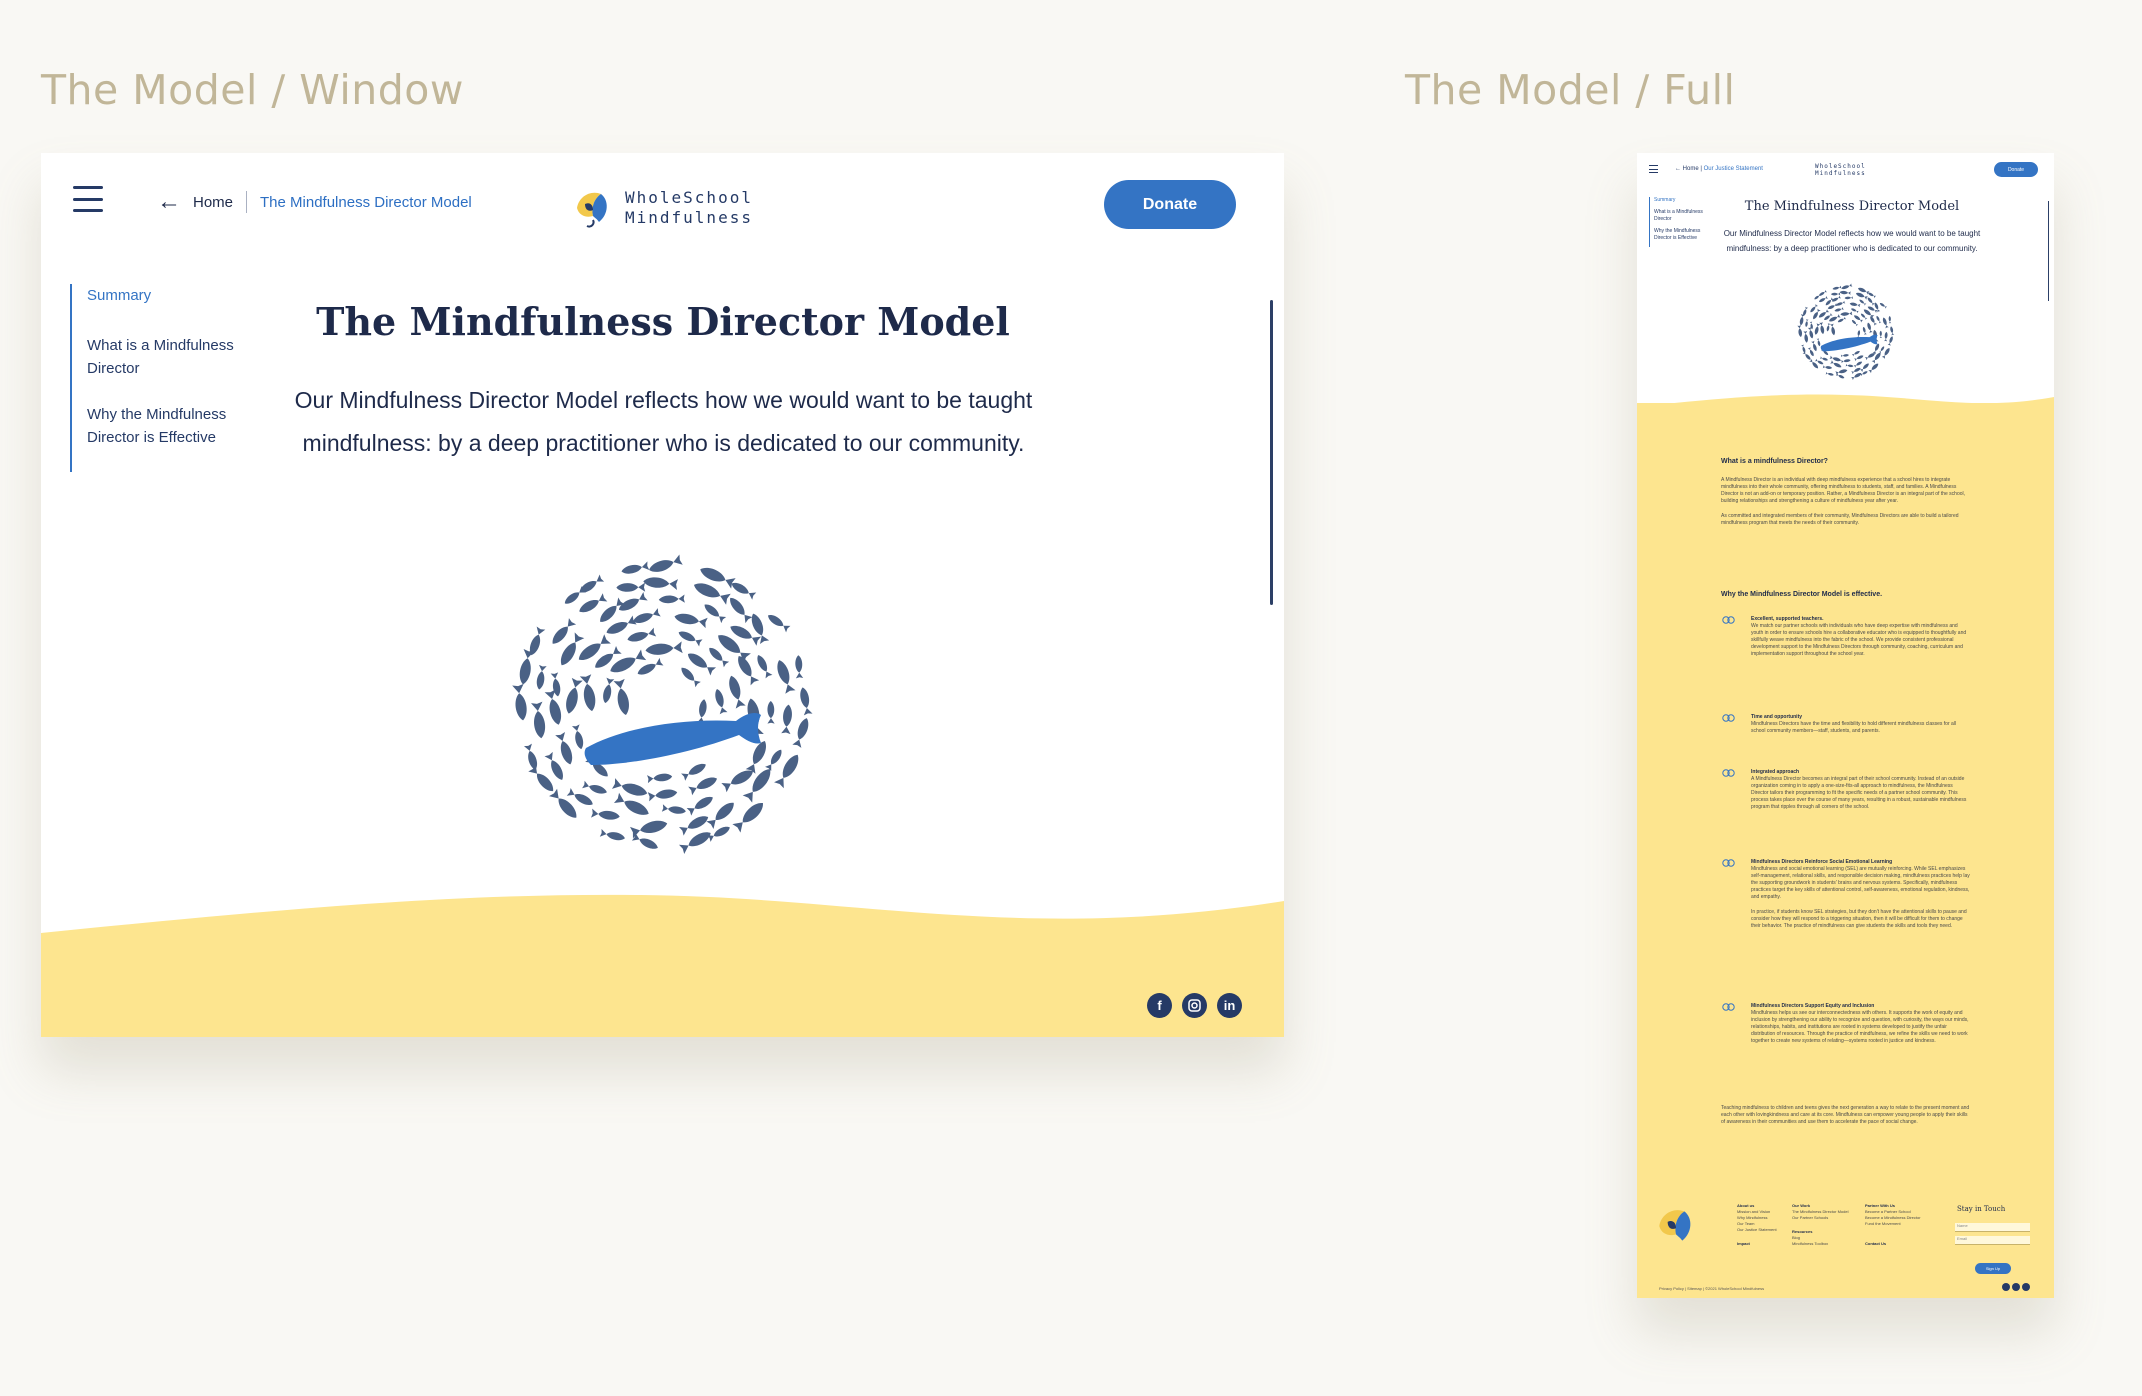 Image resolution: width=2142 pixels, height=1396 pixels. I want to click on facebook-icon: f, so click(1159, 1005).